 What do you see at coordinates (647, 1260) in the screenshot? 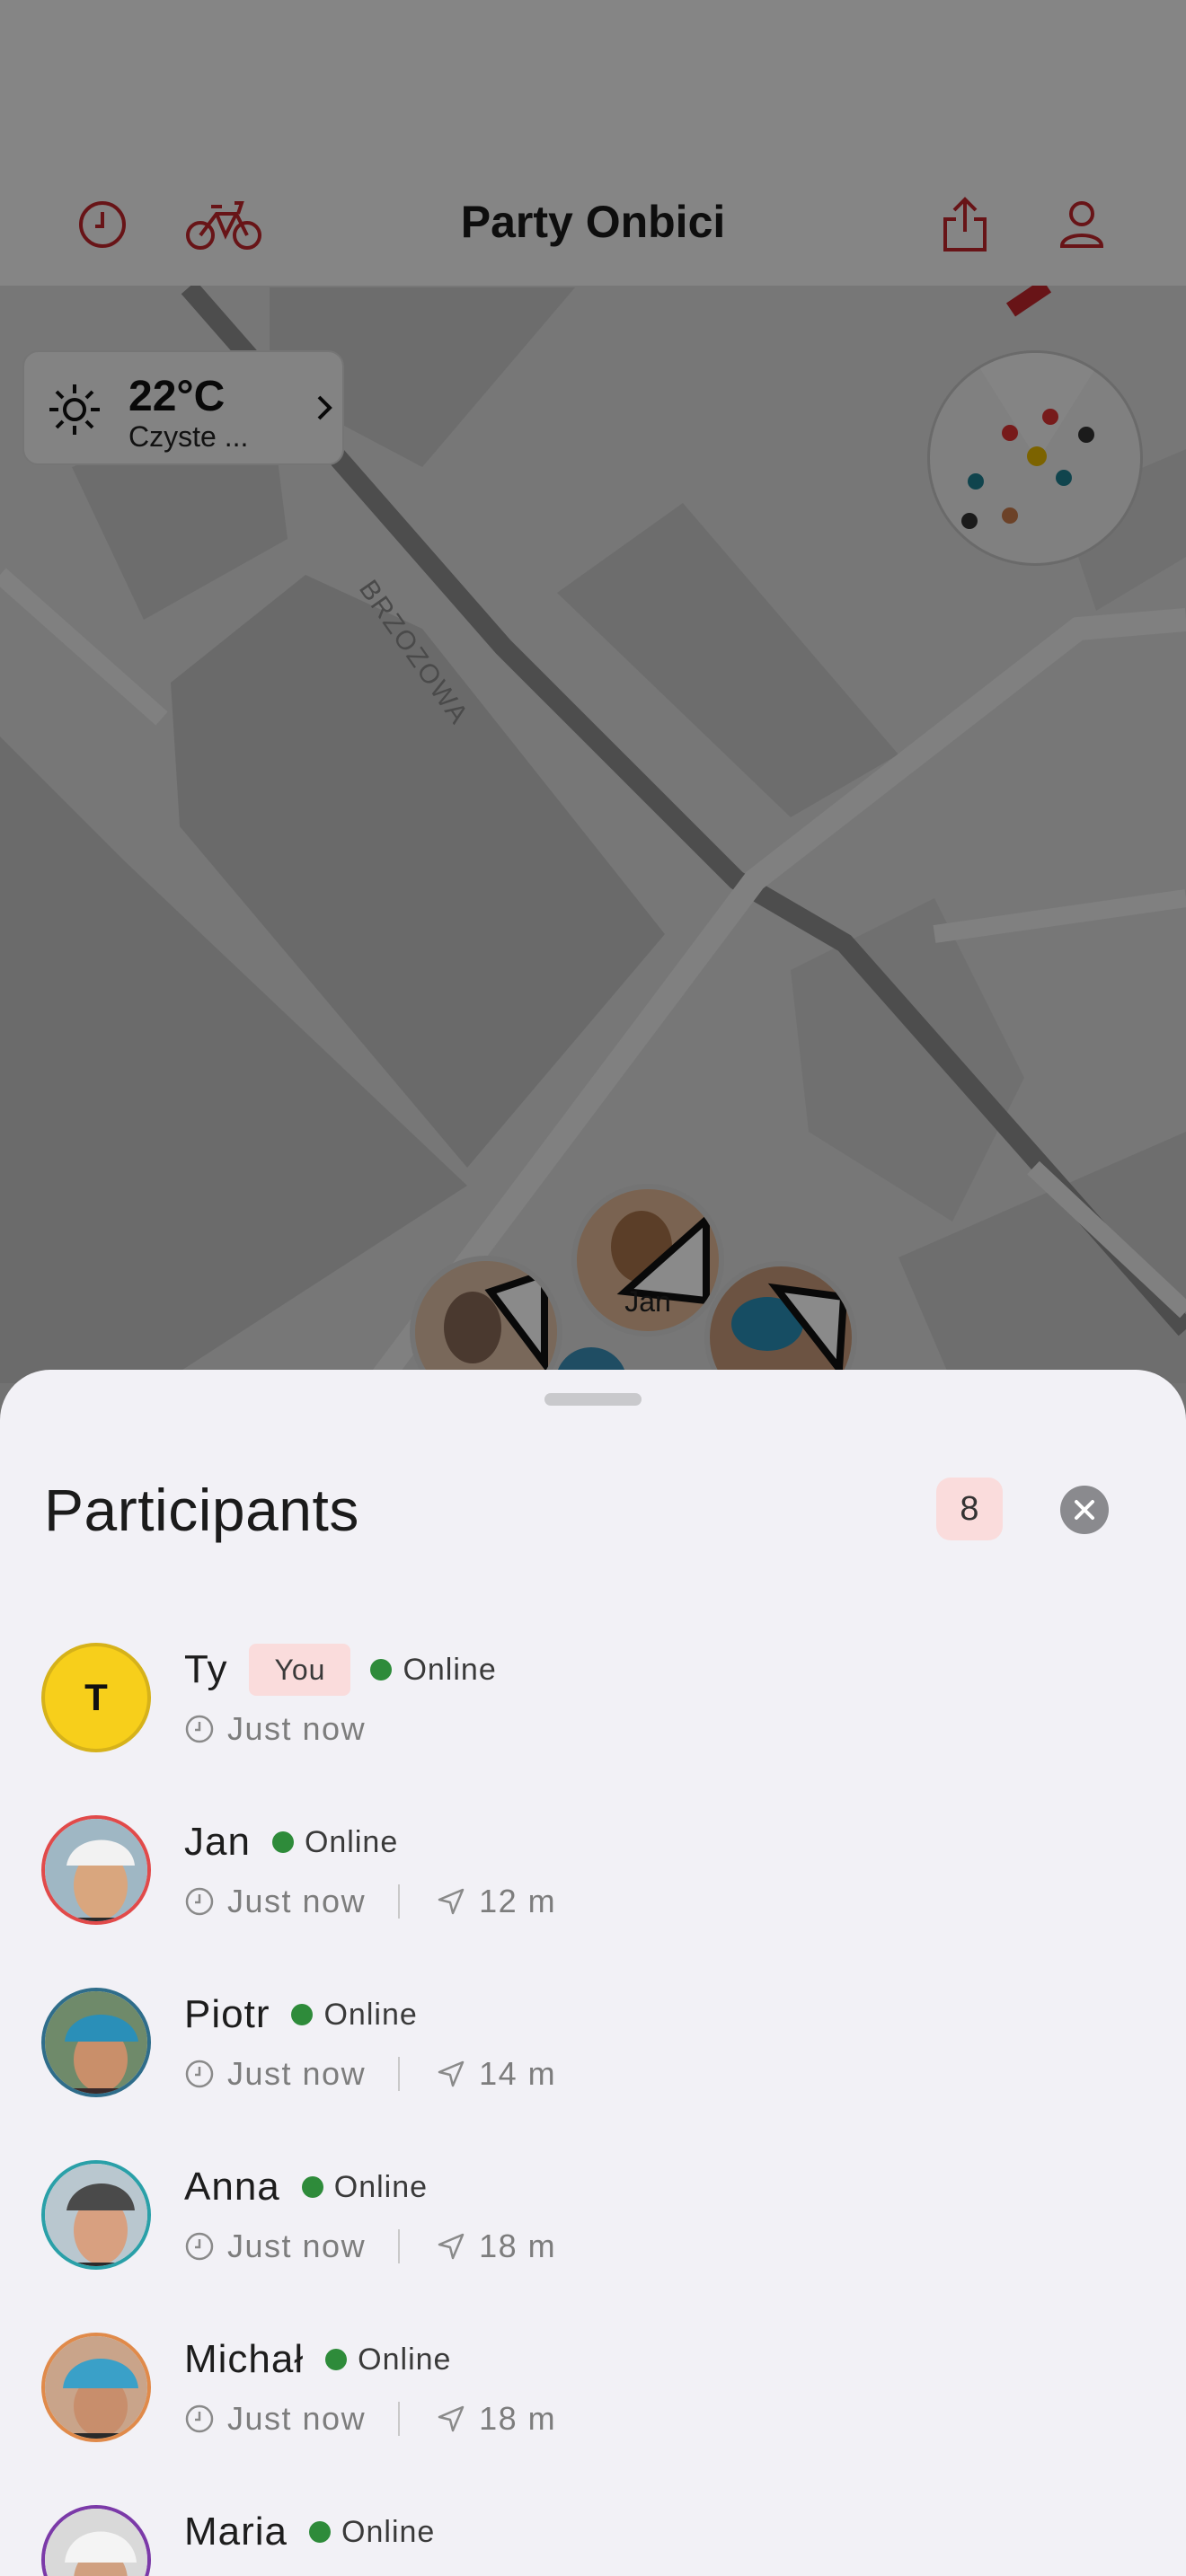
I see `map-marker-jan: Jan` at bounding box center [647, 1260].